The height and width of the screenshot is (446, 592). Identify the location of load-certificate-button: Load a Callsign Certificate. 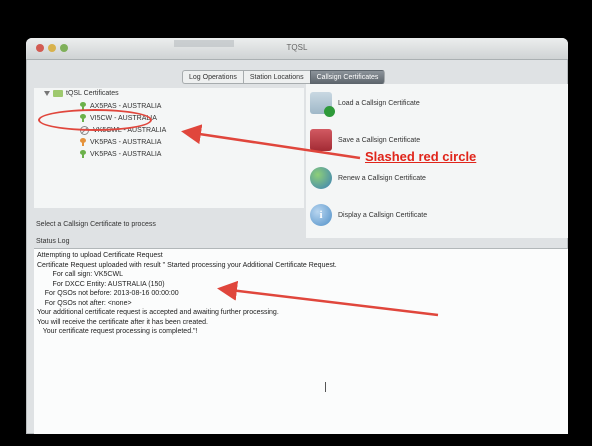
(365, 104).